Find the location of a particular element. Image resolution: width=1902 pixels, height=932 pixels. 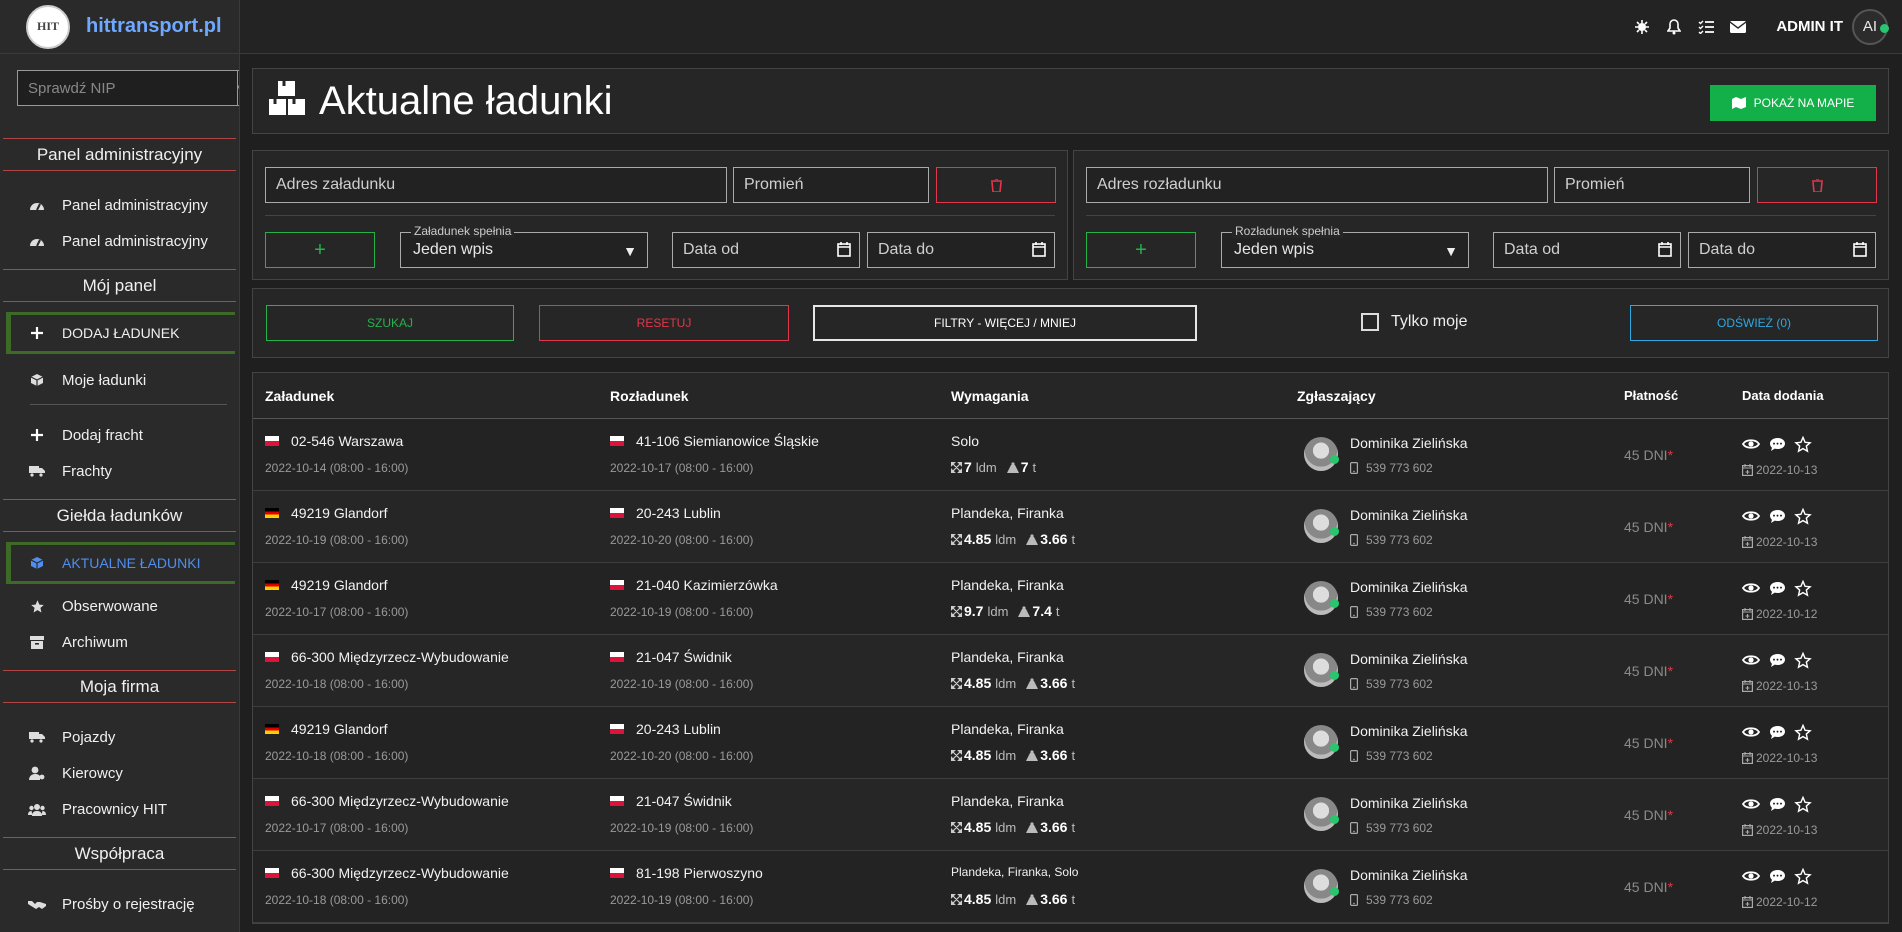

col-unloading: Rozładunek is located at coordinates (649, 396).